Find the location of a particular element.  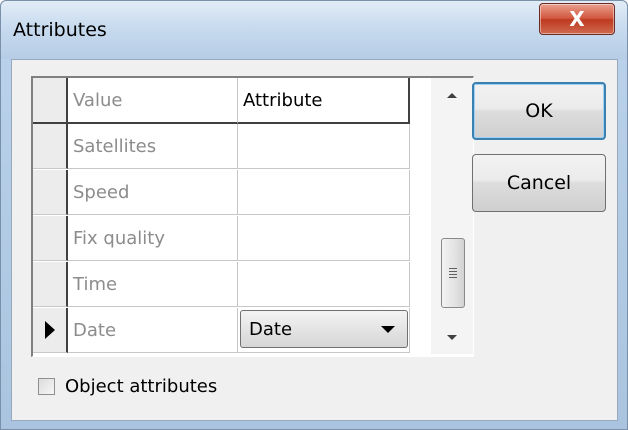

table-row: Satellites is located at coordinates (232, 147).